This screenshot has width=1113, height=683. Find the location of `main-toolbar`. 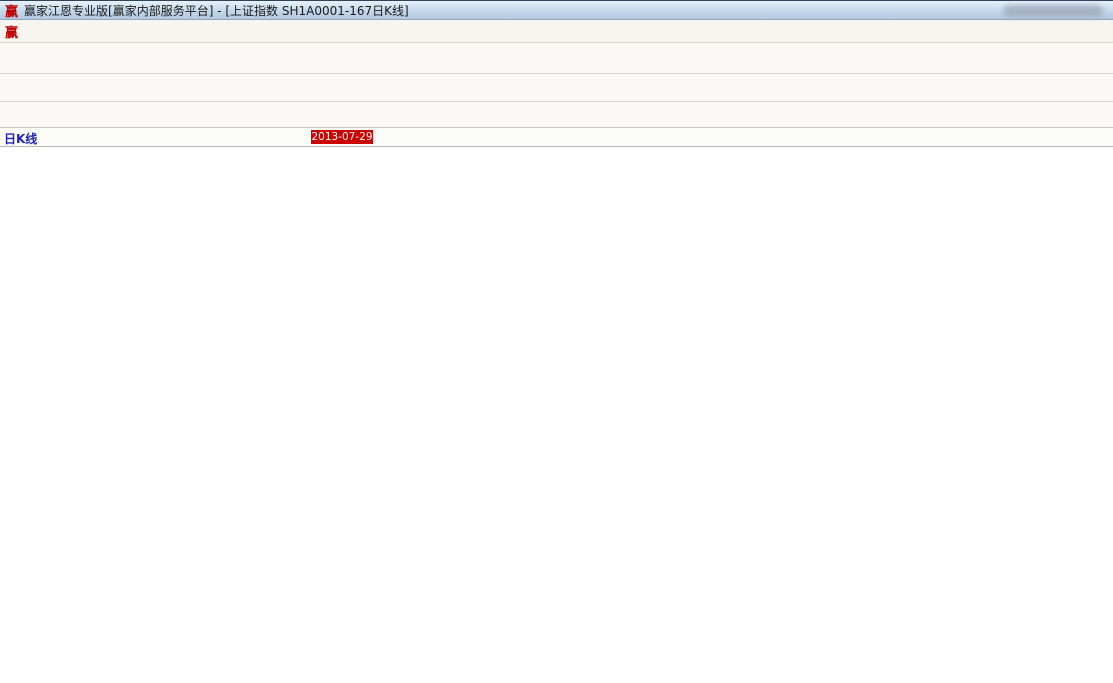

main-toolbar is located at coordinates (556, 58).